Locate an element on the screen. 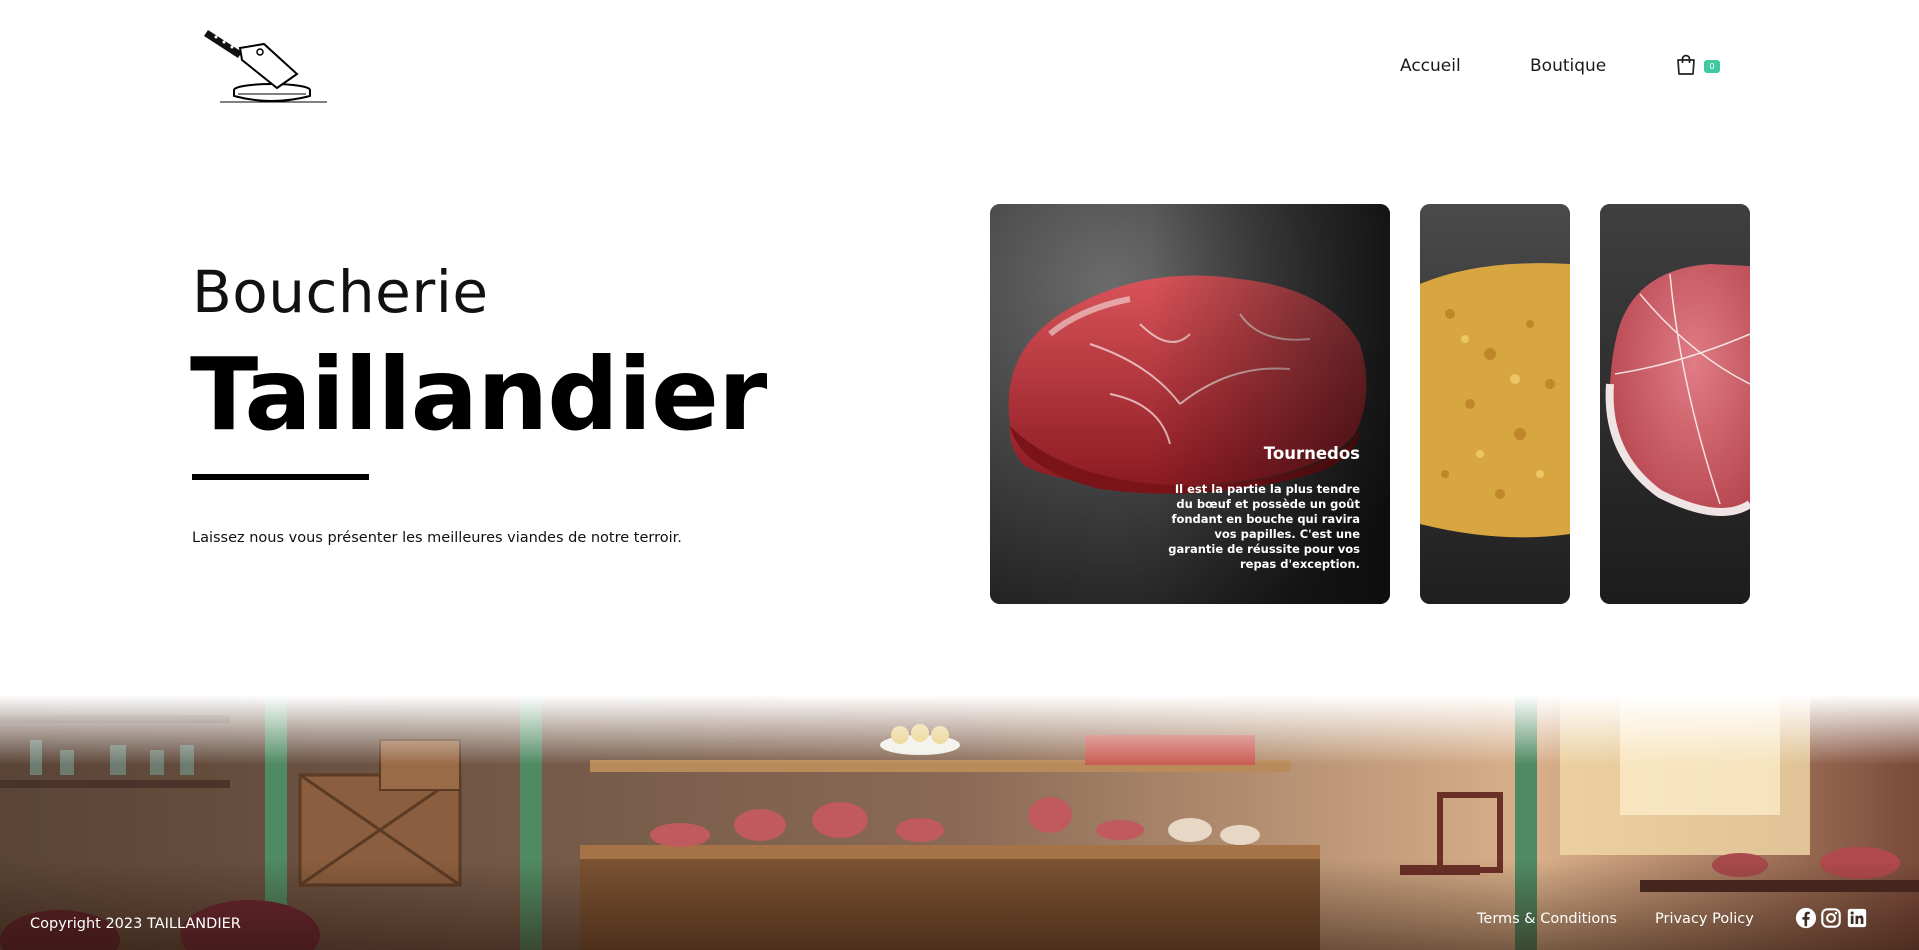 The width and height of the screenshot is (1919, 950). beef-roast-image is located at coordinates (1675, 404).